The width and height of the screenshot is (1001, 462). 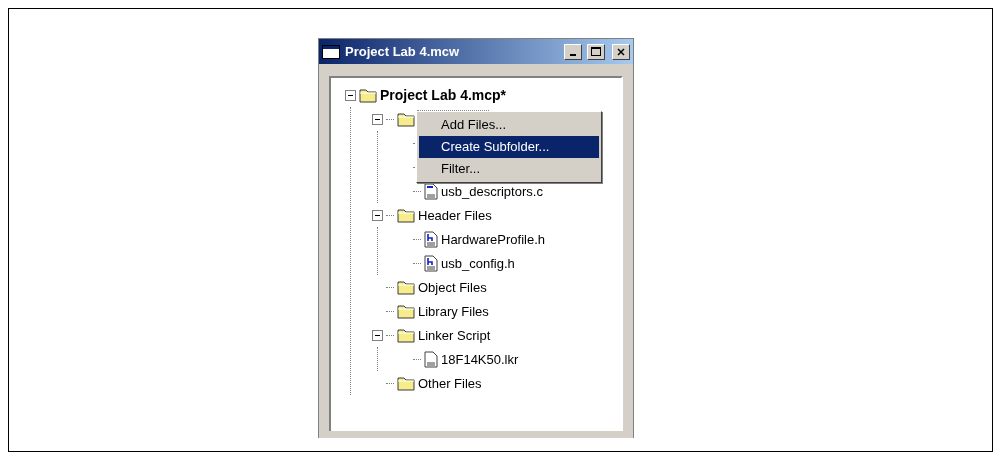 What do you see at coordinates (450, 383) in the screenshot?
I see `tree-item-label: Other Files` at bounding box center [450, 383].